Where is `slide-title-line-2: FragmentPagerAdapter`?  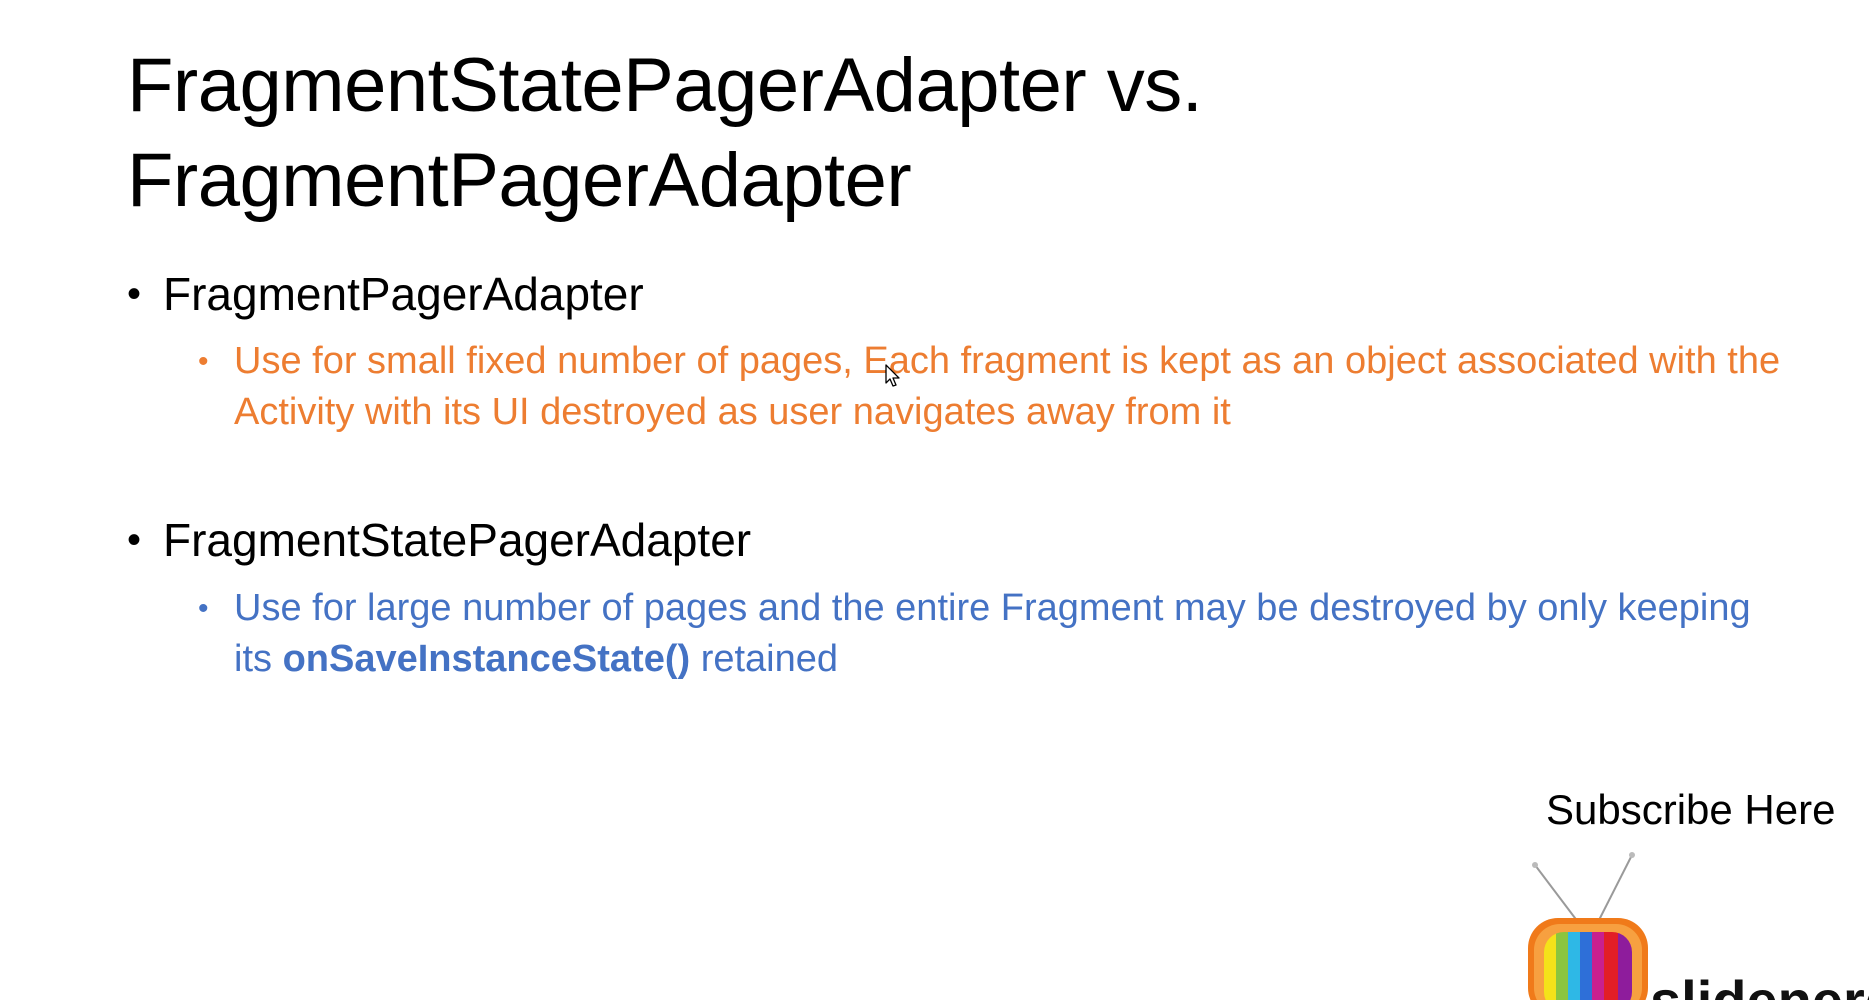
slide-title-line-2: FragmentPagerAdapter is located at coordinates (519, 180).